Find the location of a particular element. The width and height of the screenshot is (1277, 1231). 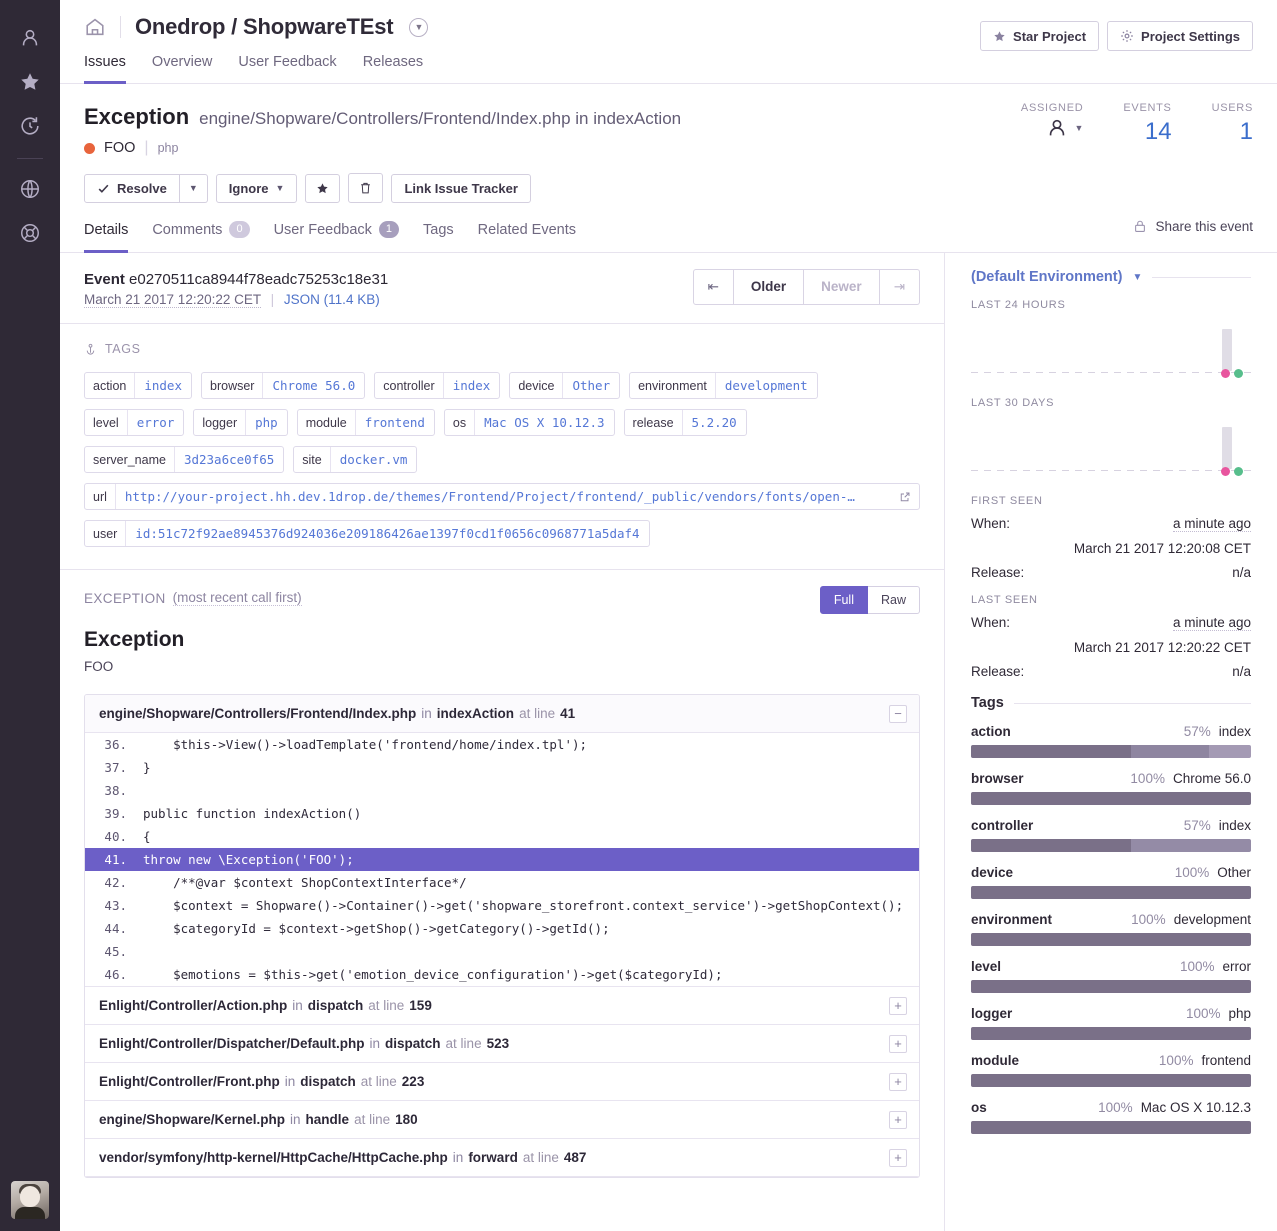

code-line-number: 42. is located at coordinates (115, 882).